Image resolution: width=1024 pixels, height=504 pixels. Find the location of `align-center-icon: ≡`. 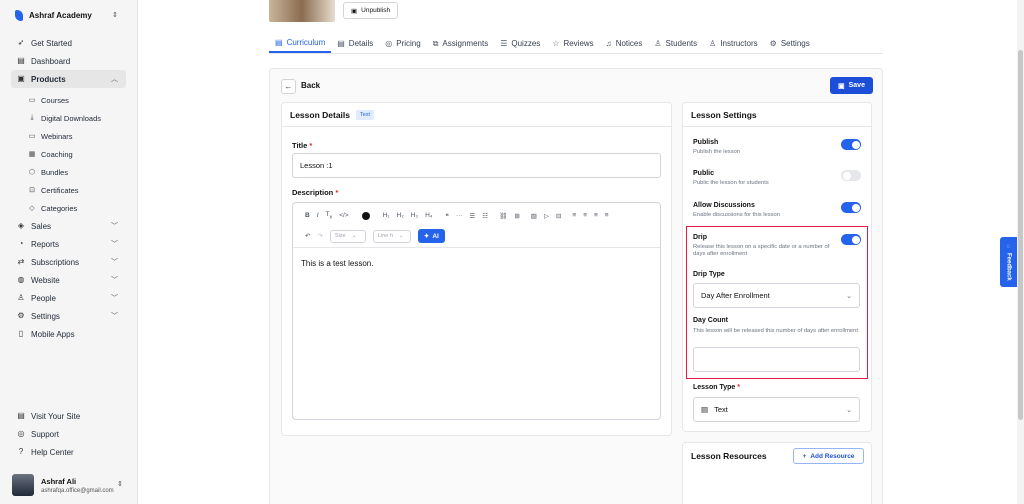

align-center-icon: ≡ is located at coordinates (585, 215).